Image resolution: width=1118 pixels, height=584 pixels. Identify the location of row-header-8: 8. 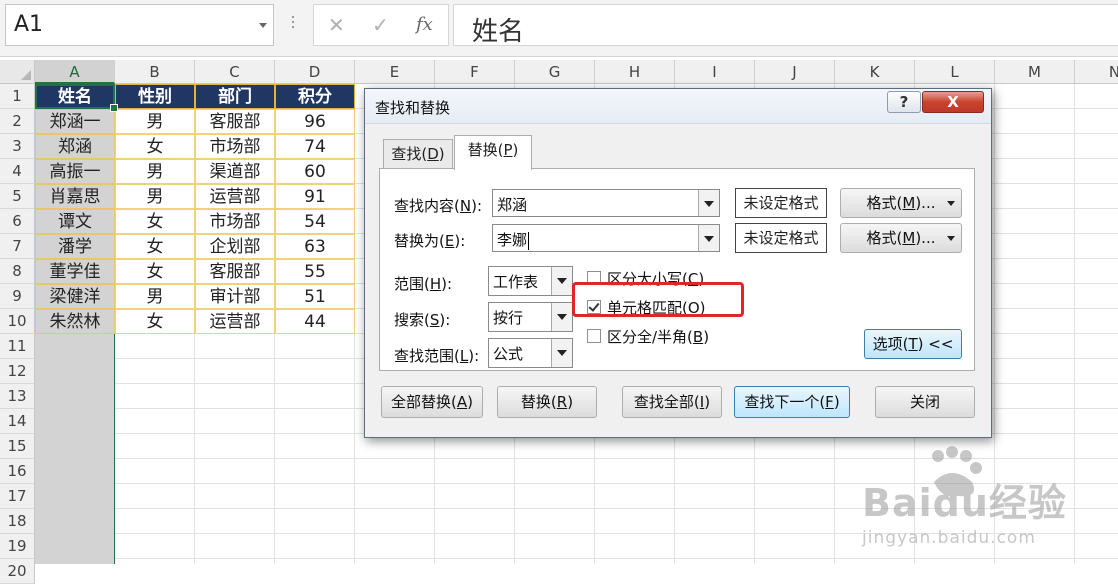
(17, 271).